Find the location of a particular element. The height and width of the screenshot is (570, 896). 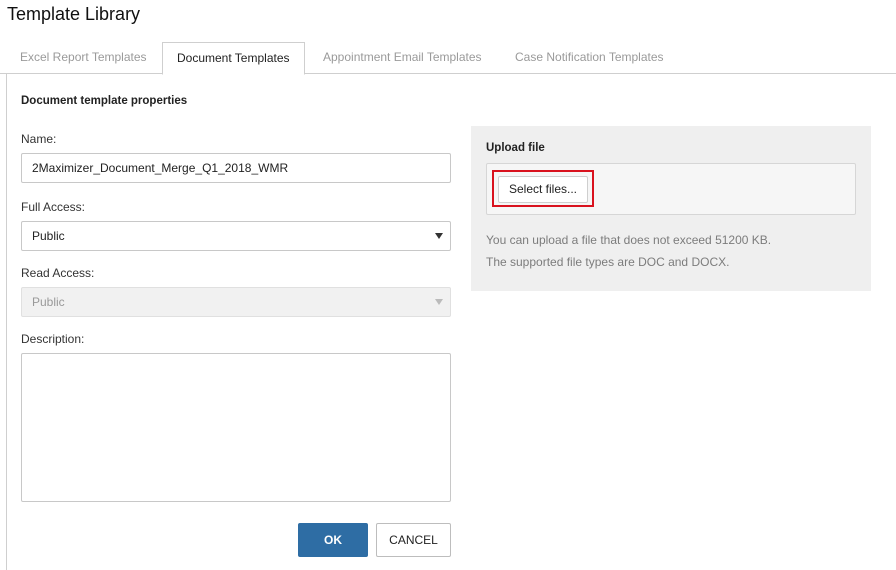

read-access-select: Public is located at coordinates (236, 302).